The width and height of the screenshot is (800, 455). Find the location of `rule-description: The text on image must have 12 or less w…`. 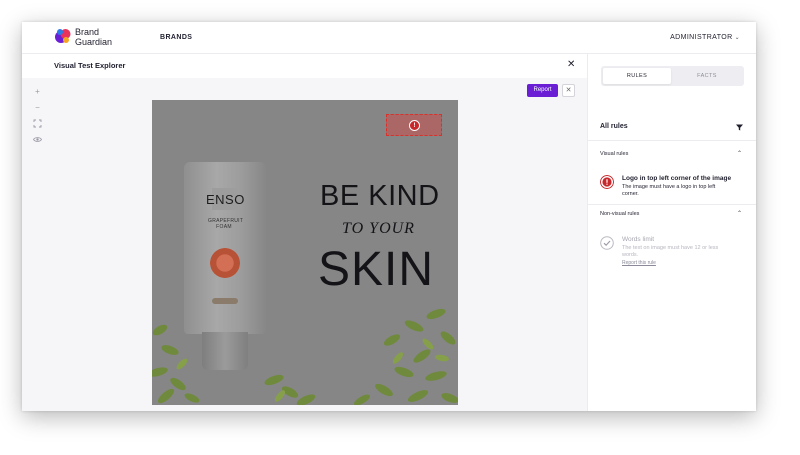

rule-description: The text on image must have 12 or less w… is located at coordinates (670, 251).